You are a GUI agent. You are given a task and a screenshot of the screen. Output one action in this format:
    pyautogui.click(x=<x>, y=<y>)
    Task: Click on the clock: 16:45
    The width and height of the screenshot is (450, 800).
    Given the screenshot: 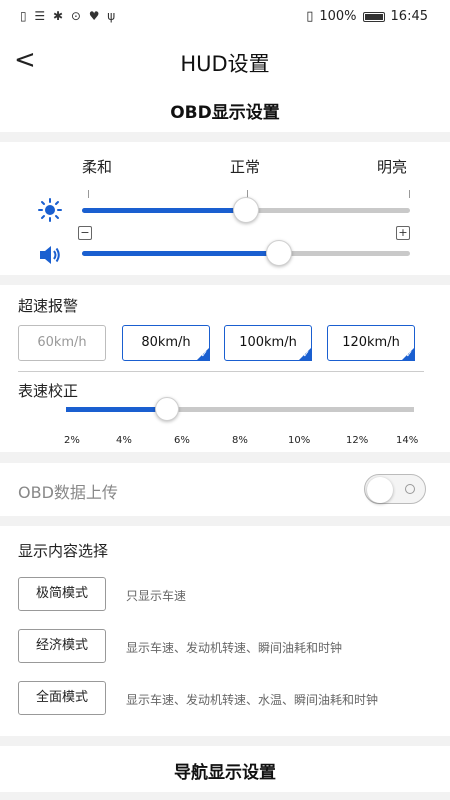 What is the action you would take?
    pyautogui.click(x=409, y=16)
    